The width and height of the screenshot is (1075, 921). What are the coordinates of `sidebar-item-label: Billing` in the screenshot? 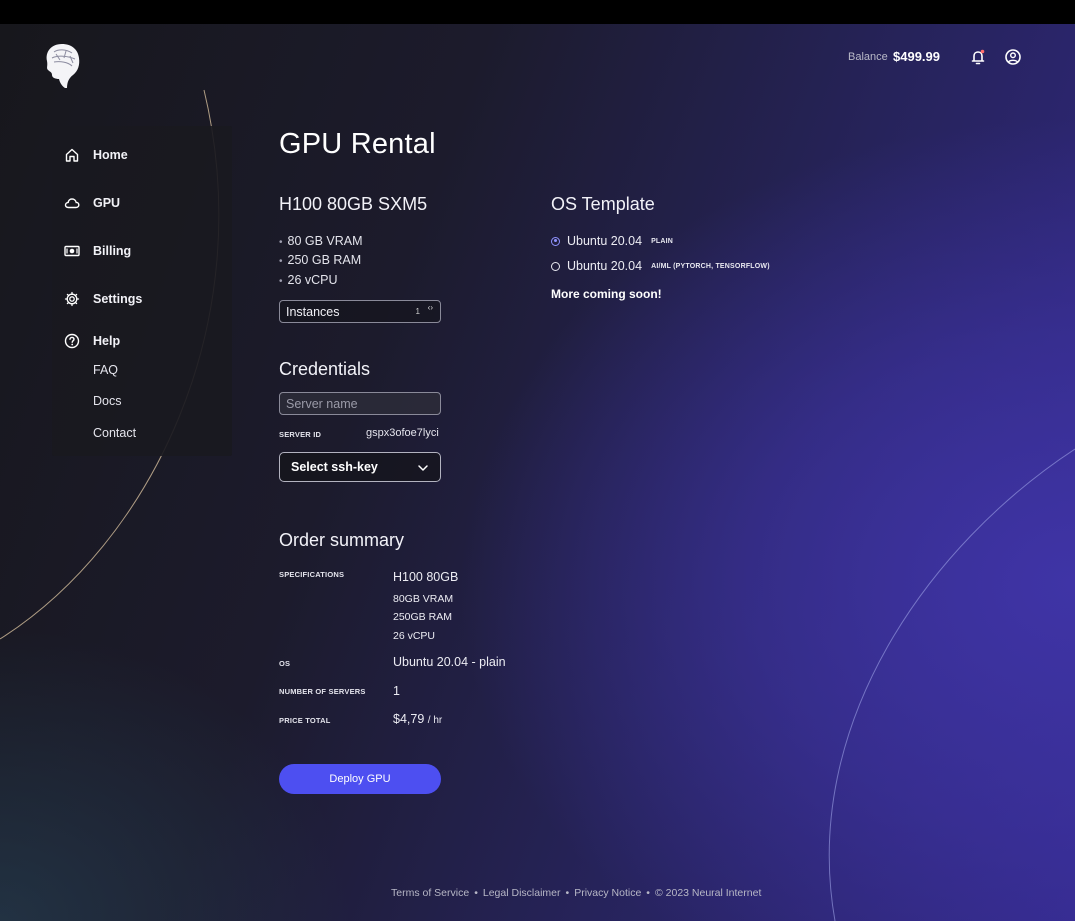 It's located at (112, 251).